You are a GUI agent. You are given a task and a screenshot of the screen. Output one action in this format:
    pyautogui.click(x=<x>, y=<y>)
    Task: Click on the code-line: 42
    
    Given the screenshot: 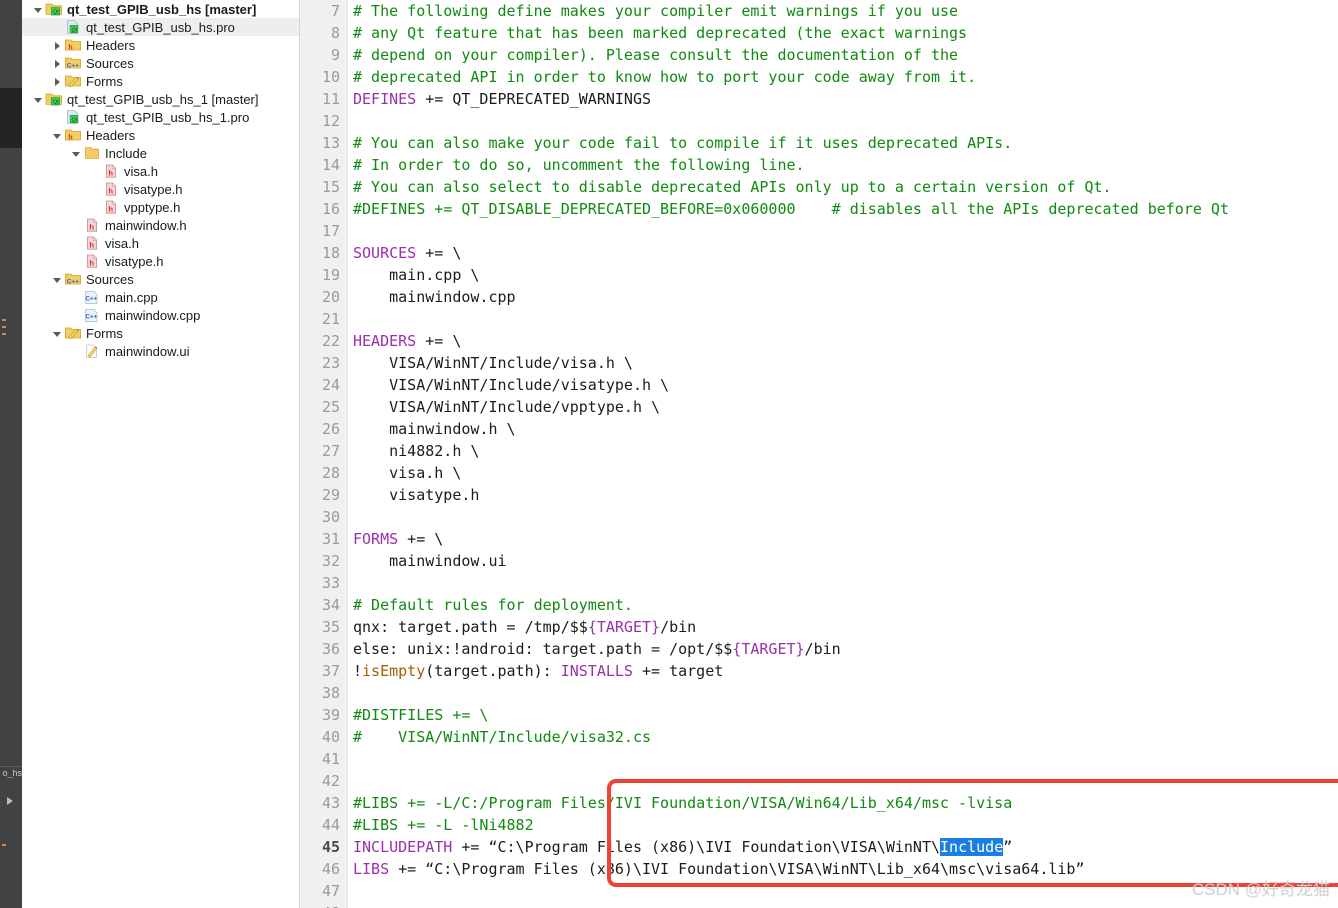 What is the action you would take?
    pyautogui.click(x=764, y=781)
    